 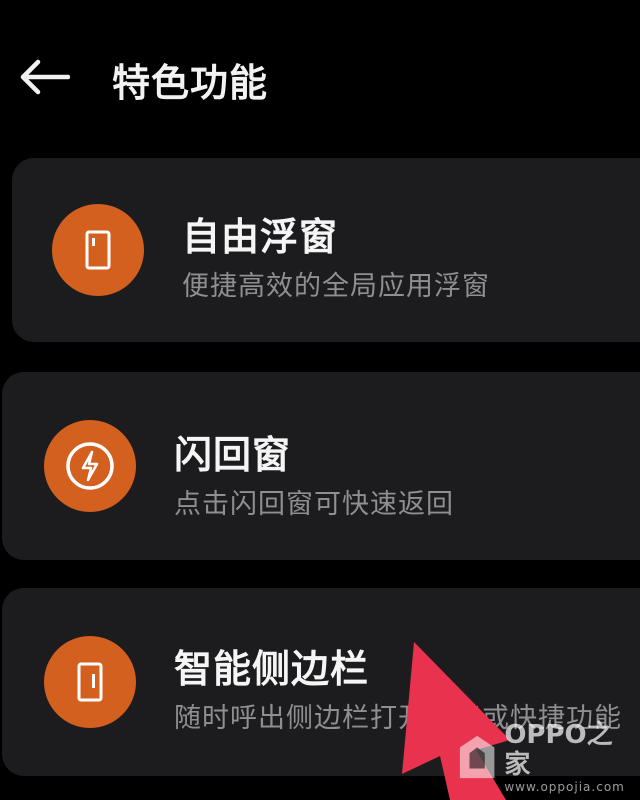 I want to click on watermark-text: OPPO之家 www.oppojia.com, so click(x=568, y=757).